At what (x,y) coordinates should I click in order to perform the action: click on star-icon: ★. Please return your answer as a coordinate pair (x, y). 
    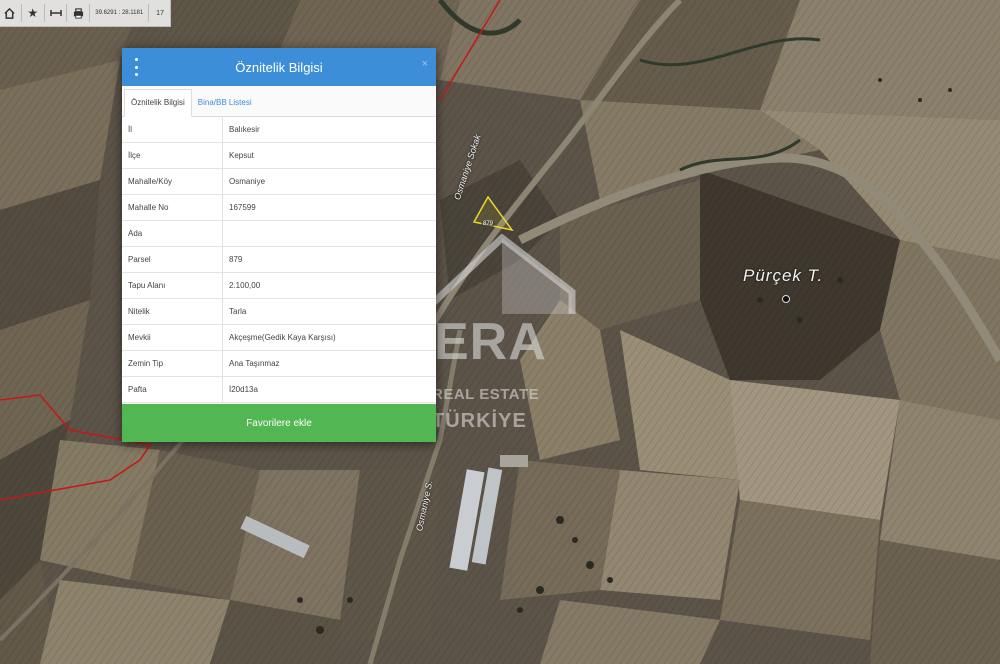
    Looking at the image, I should click on (33, 13).